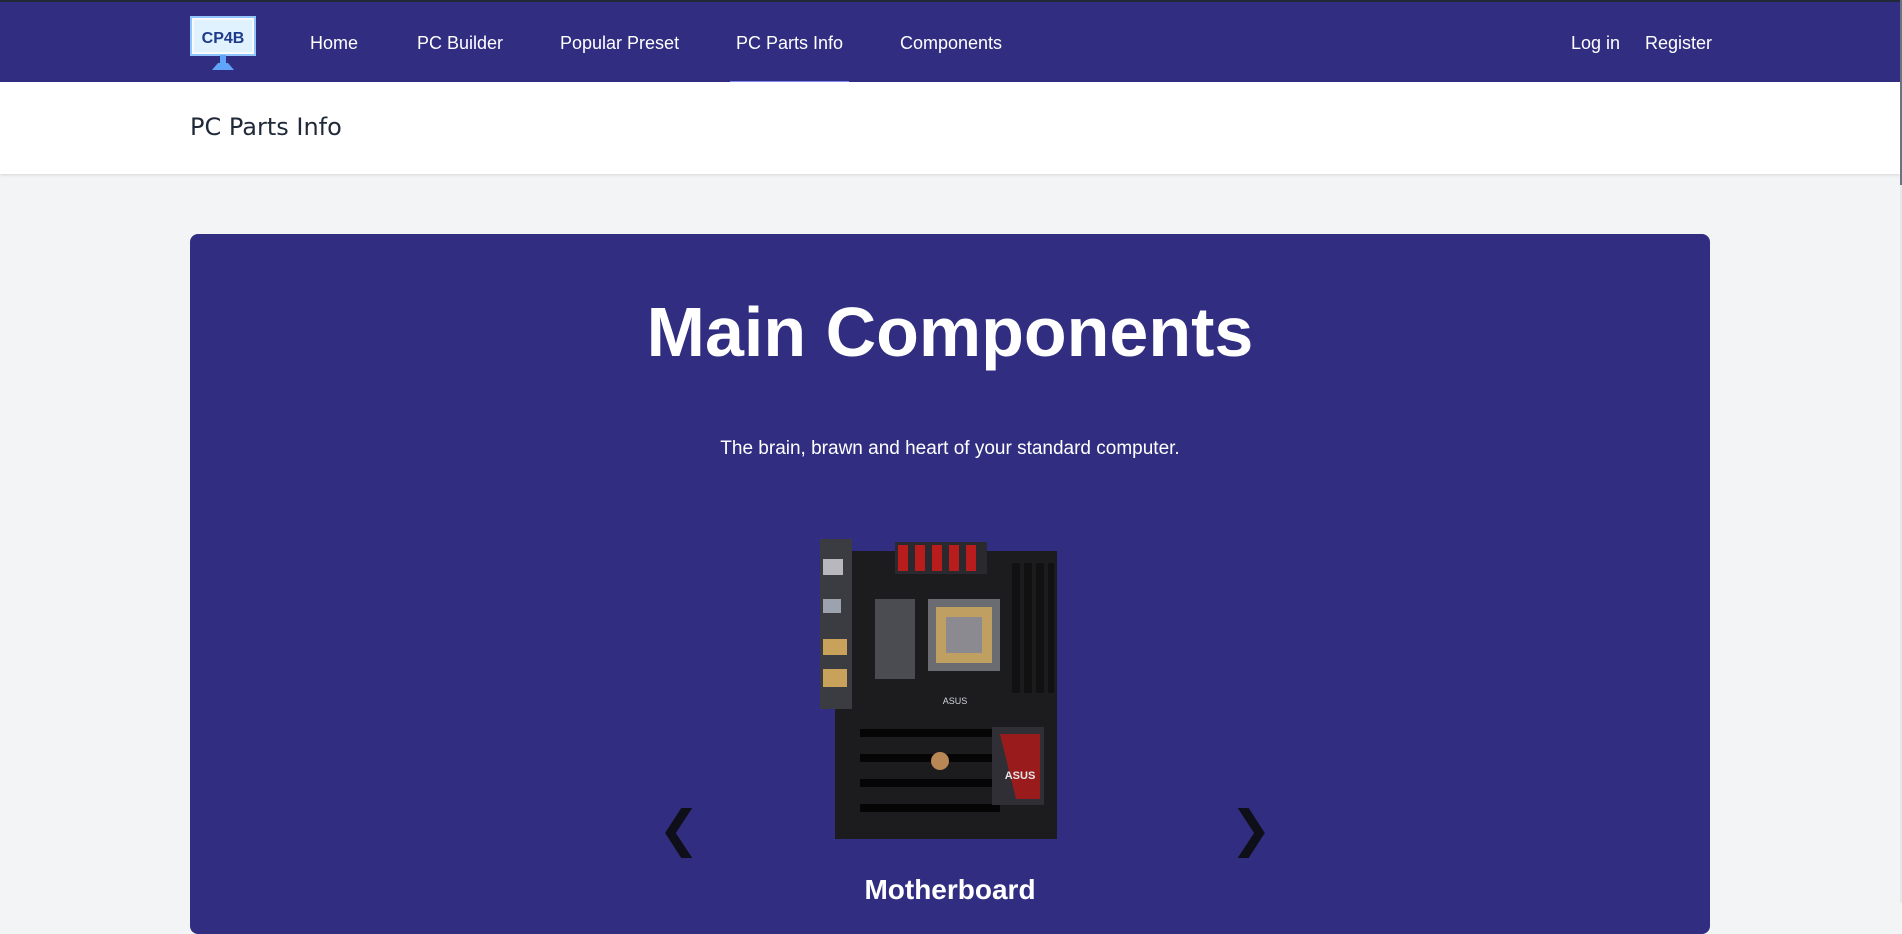 This screenshot has width=1902, height=934. I want to click on page-header: PC Parts Info, so click(950, 128).